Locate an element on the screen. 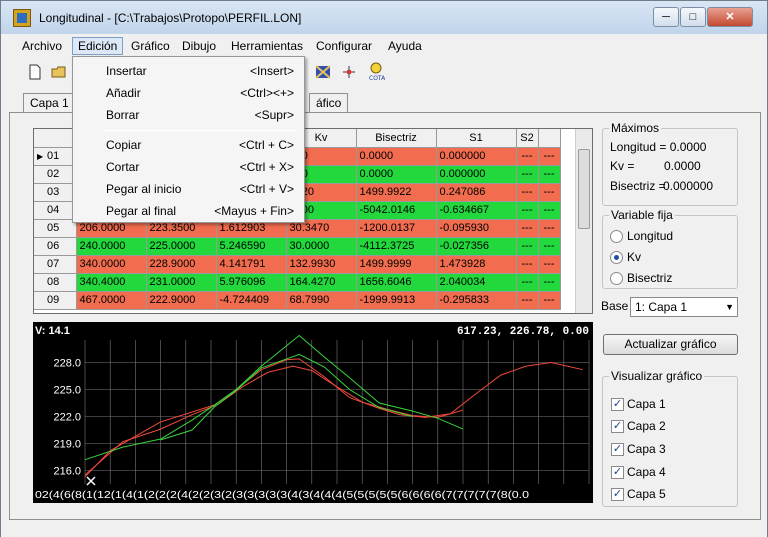 Image resolution: width=768 pixels, height=537 pixels. menu-grafico: Gráfico is located at coordinates (150, 46).